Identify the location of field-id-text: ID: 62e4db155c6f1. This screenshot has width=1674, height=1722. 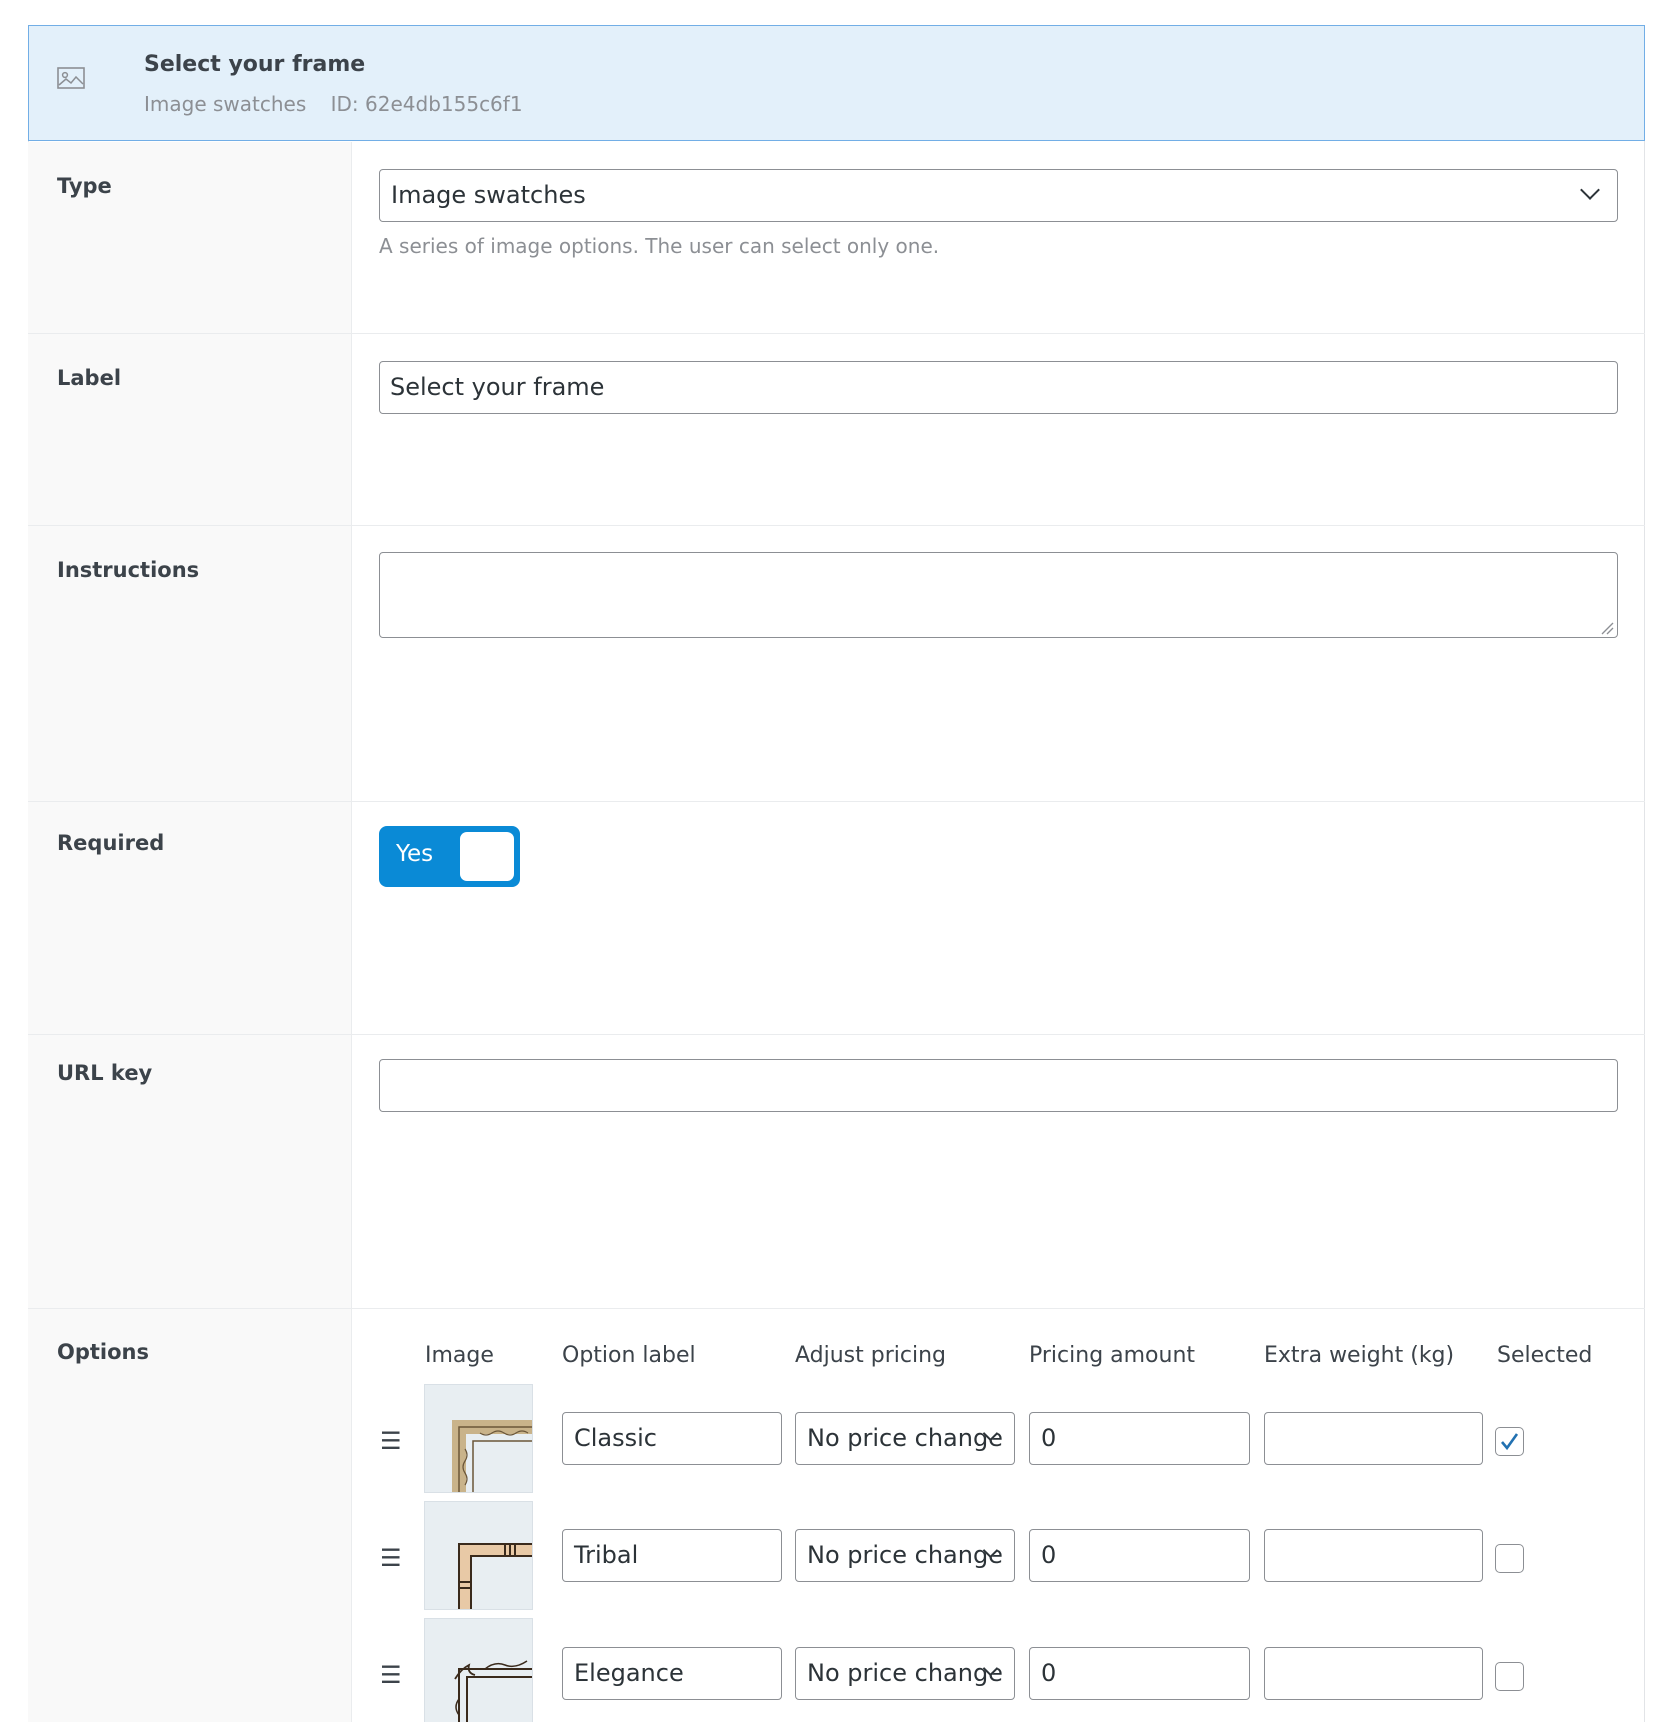
(426, 104).